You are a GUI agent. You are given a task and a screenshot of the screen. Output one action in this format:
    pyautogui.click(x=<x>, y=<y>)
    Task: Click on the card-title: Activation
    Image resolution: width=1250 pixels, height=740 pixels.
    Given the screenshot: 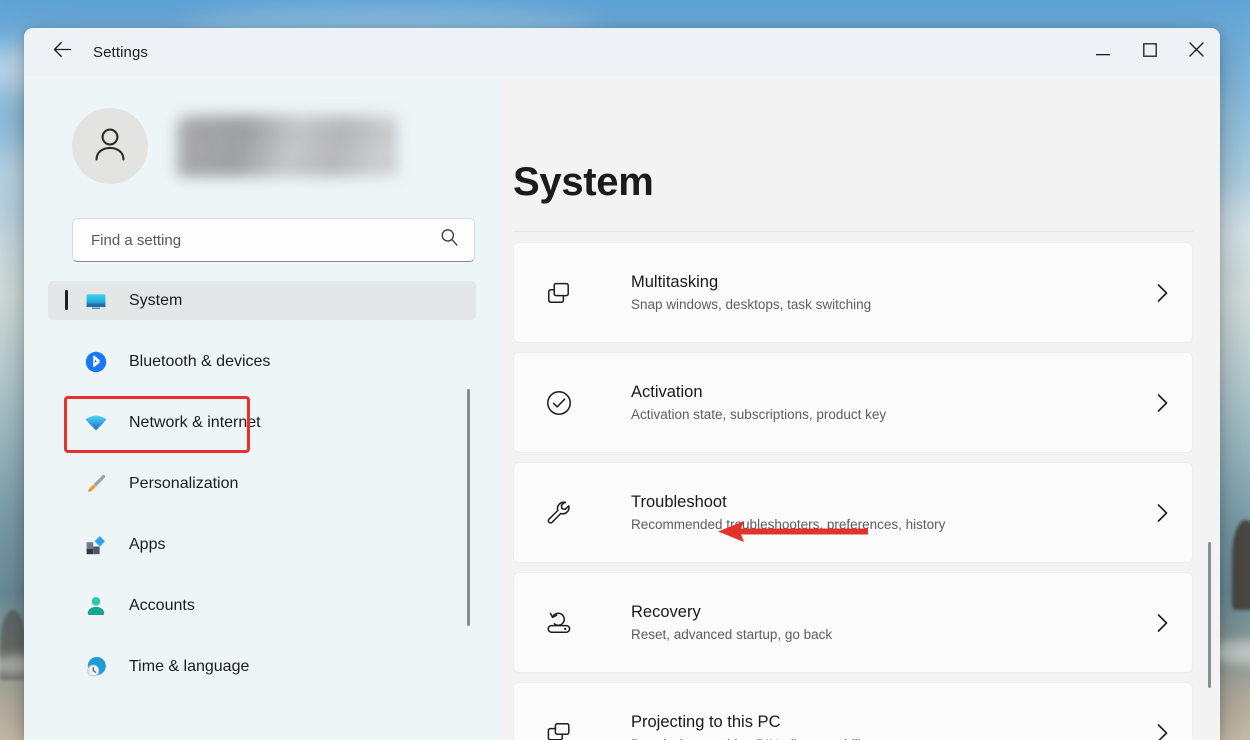 What is the action you would take?
    pyautogui.click(x=667, y=392)
    